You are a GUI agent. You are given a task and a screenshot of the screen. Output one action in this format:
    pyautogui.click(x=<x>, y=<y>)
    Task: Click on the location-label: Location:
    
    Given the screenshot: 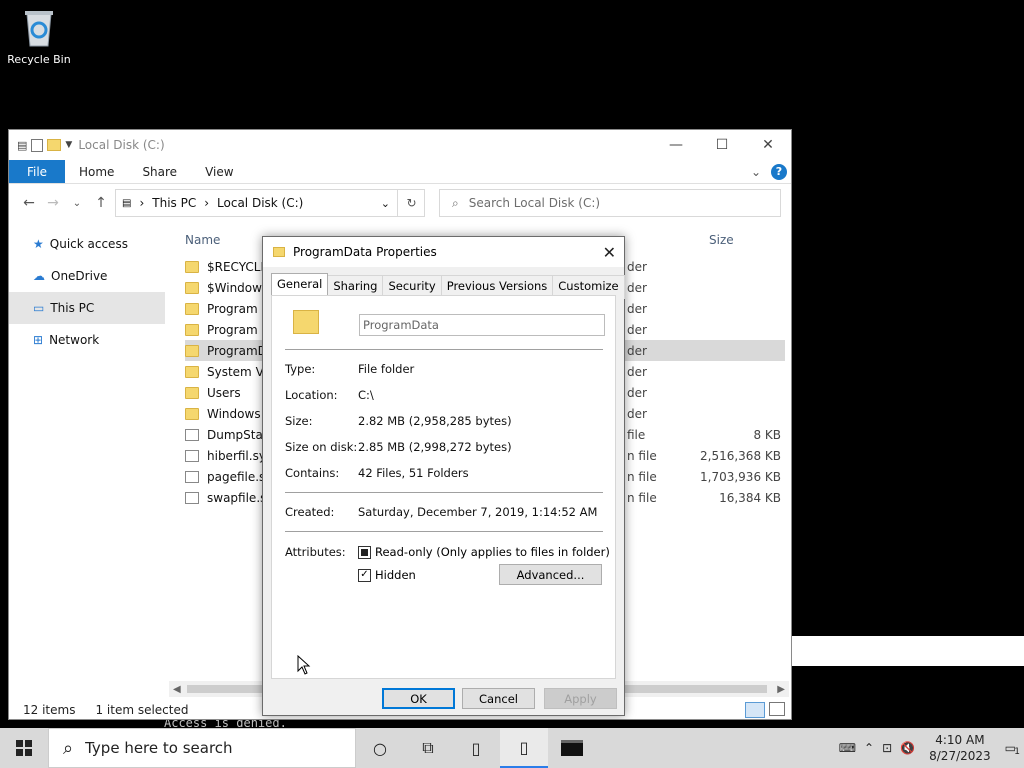 What is the action you would take?
    pyautogui.click(x=311, y=395)
    